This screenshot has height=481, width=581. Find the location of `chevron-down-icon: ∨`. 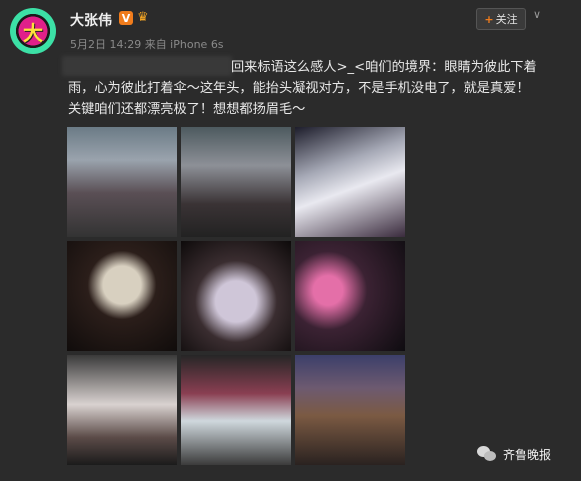

chevron-down-icon: ∨ is located at coordinates (537, 14).